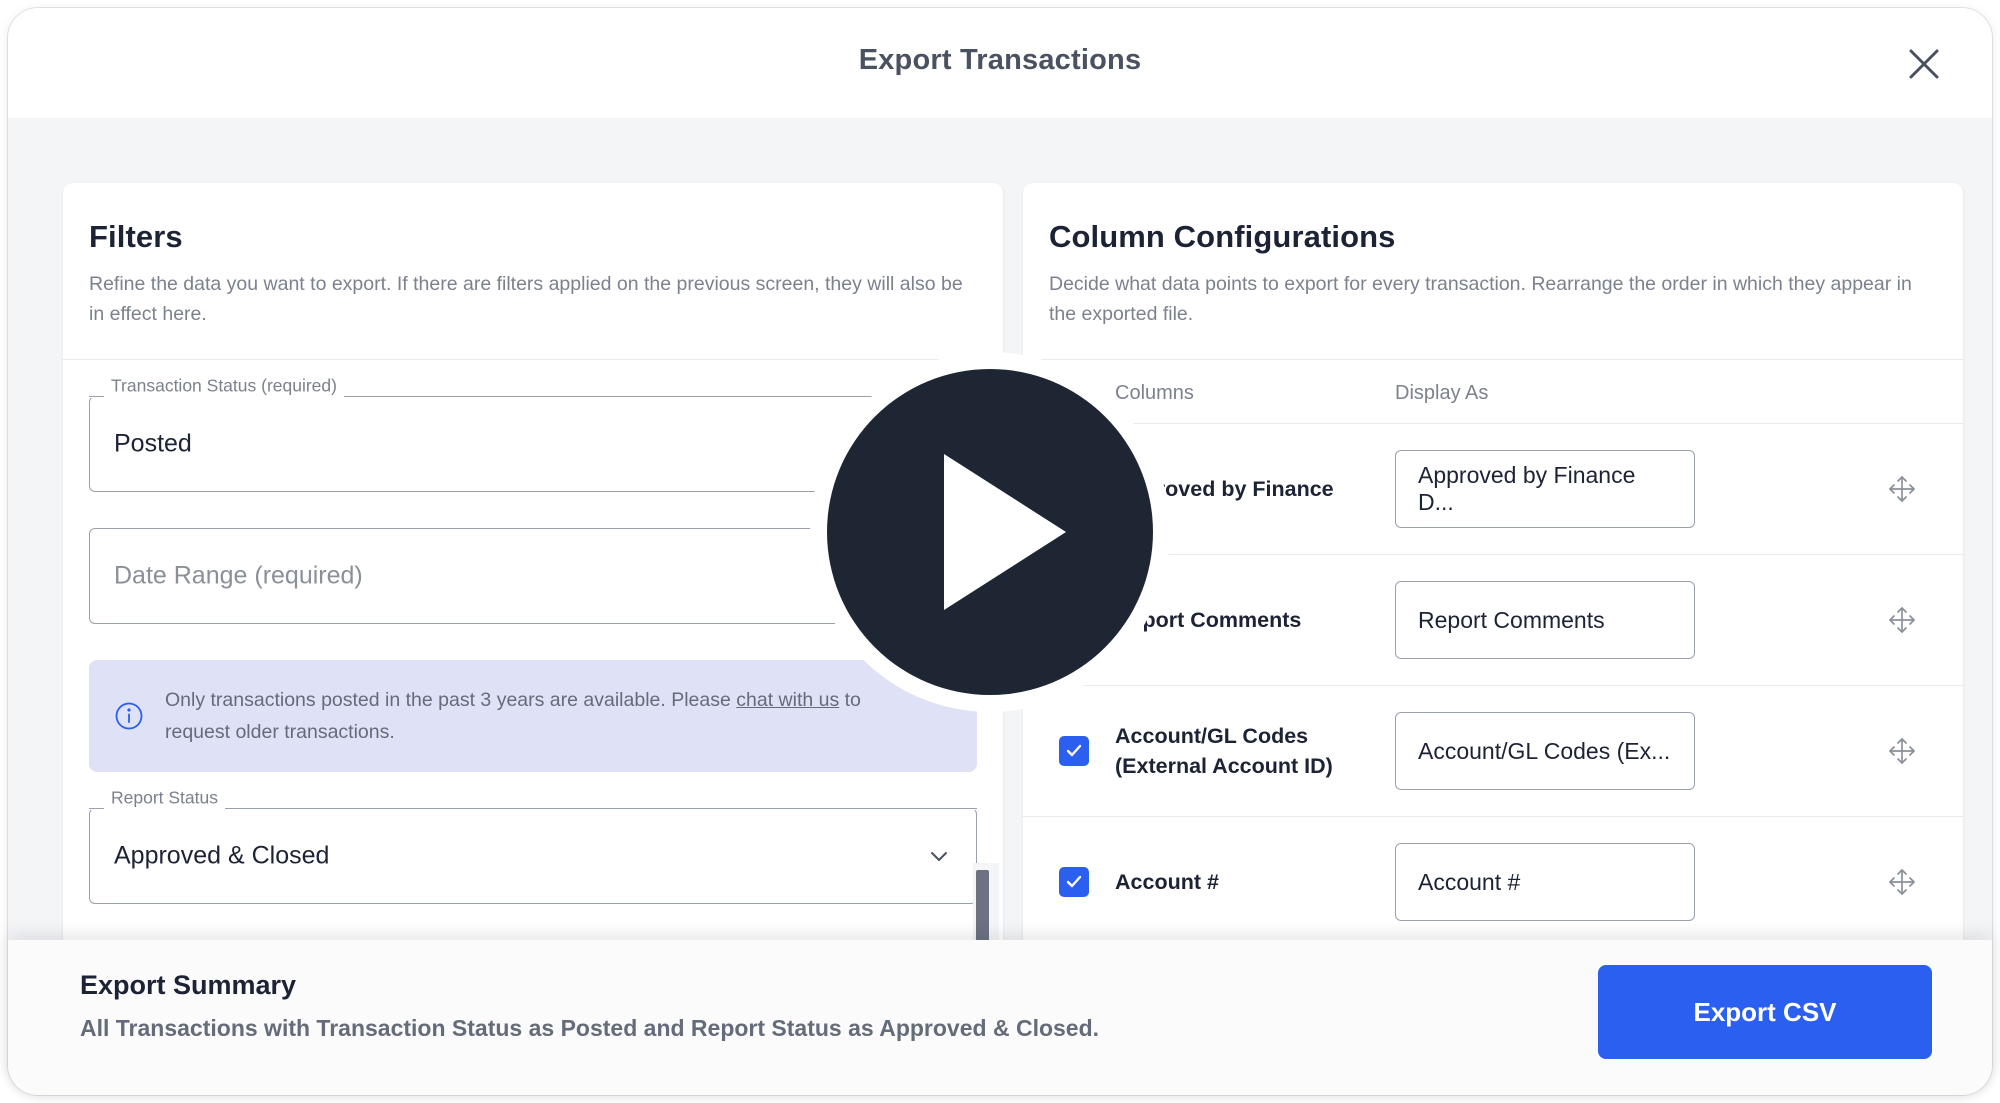 This screenshot has width=2000, height=1103. What do you see at coordinates (238, 575) in the screenshot?
I see `date-range-placeholder: Date Range (required)` at bounding box center [238, 575].